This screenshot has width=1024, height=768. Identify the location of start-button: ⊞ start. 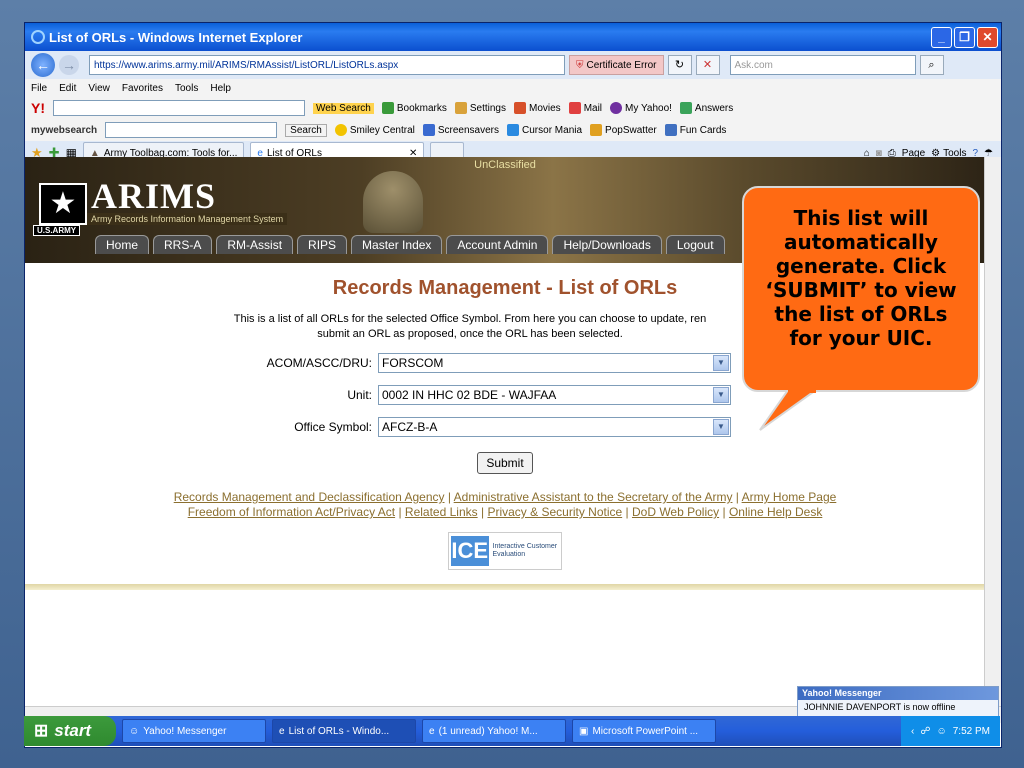
(70, 731).